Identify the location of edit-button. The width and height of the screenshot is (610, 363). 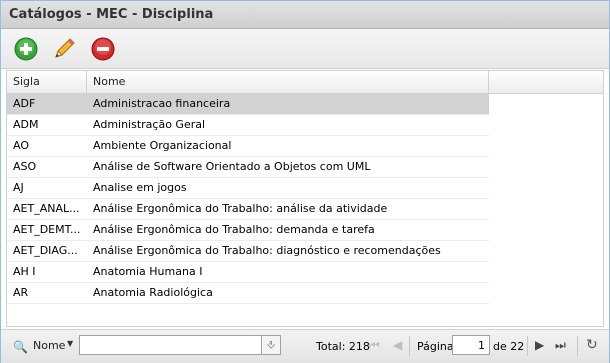
(64, 49).